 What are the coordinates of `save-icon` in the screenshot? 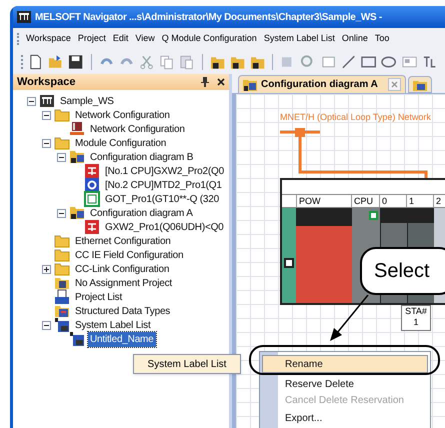 It's located at (76, 62).